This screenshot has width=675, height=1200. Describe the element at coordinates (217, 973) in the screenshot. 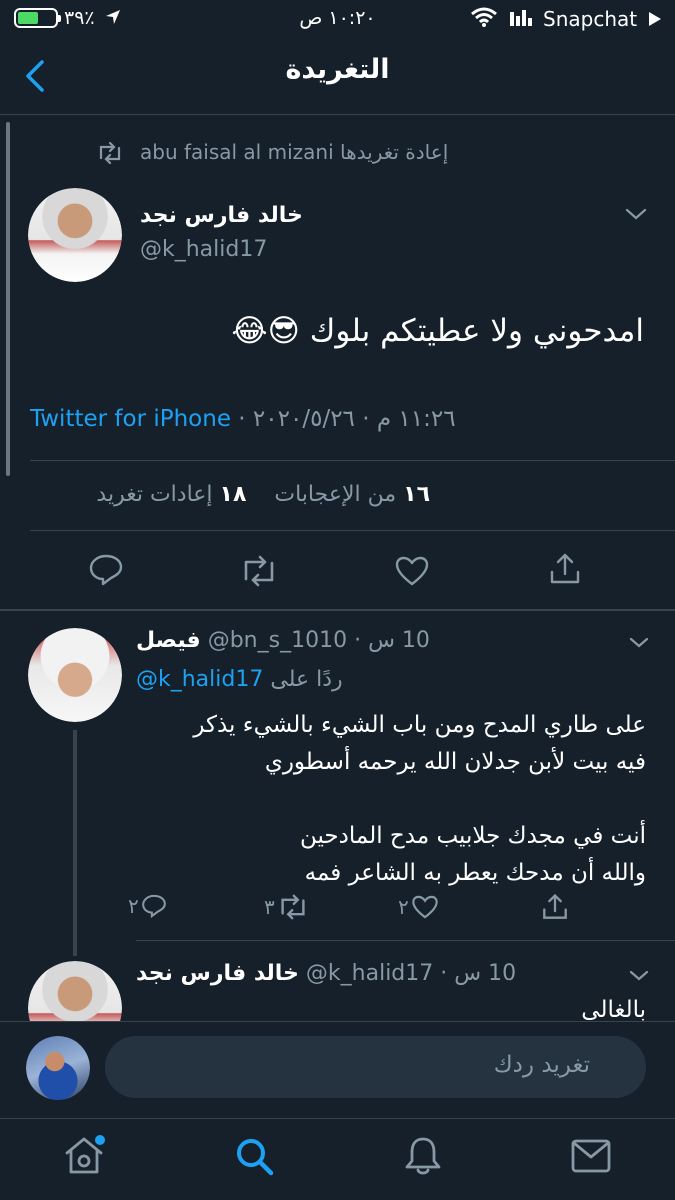

I see `reply-author-name: خالد فارس نجد` at that location.